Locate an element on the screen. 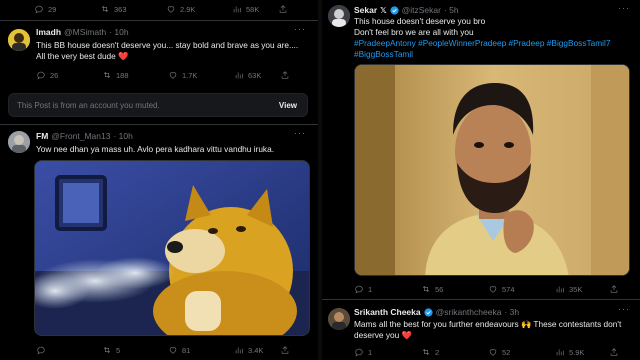  display-name: Srikanth Cheeka is located at coordinates (387, 312).